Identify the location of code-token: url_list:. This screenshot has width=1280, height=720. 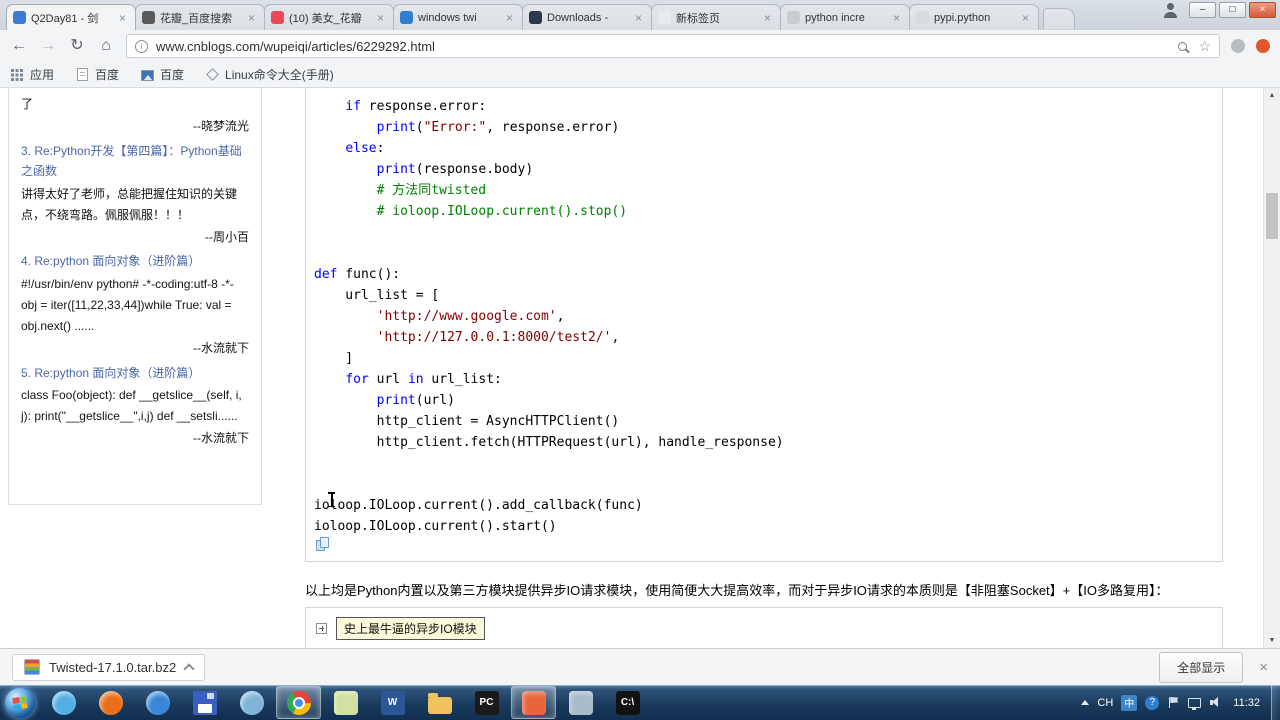
(462, 379).